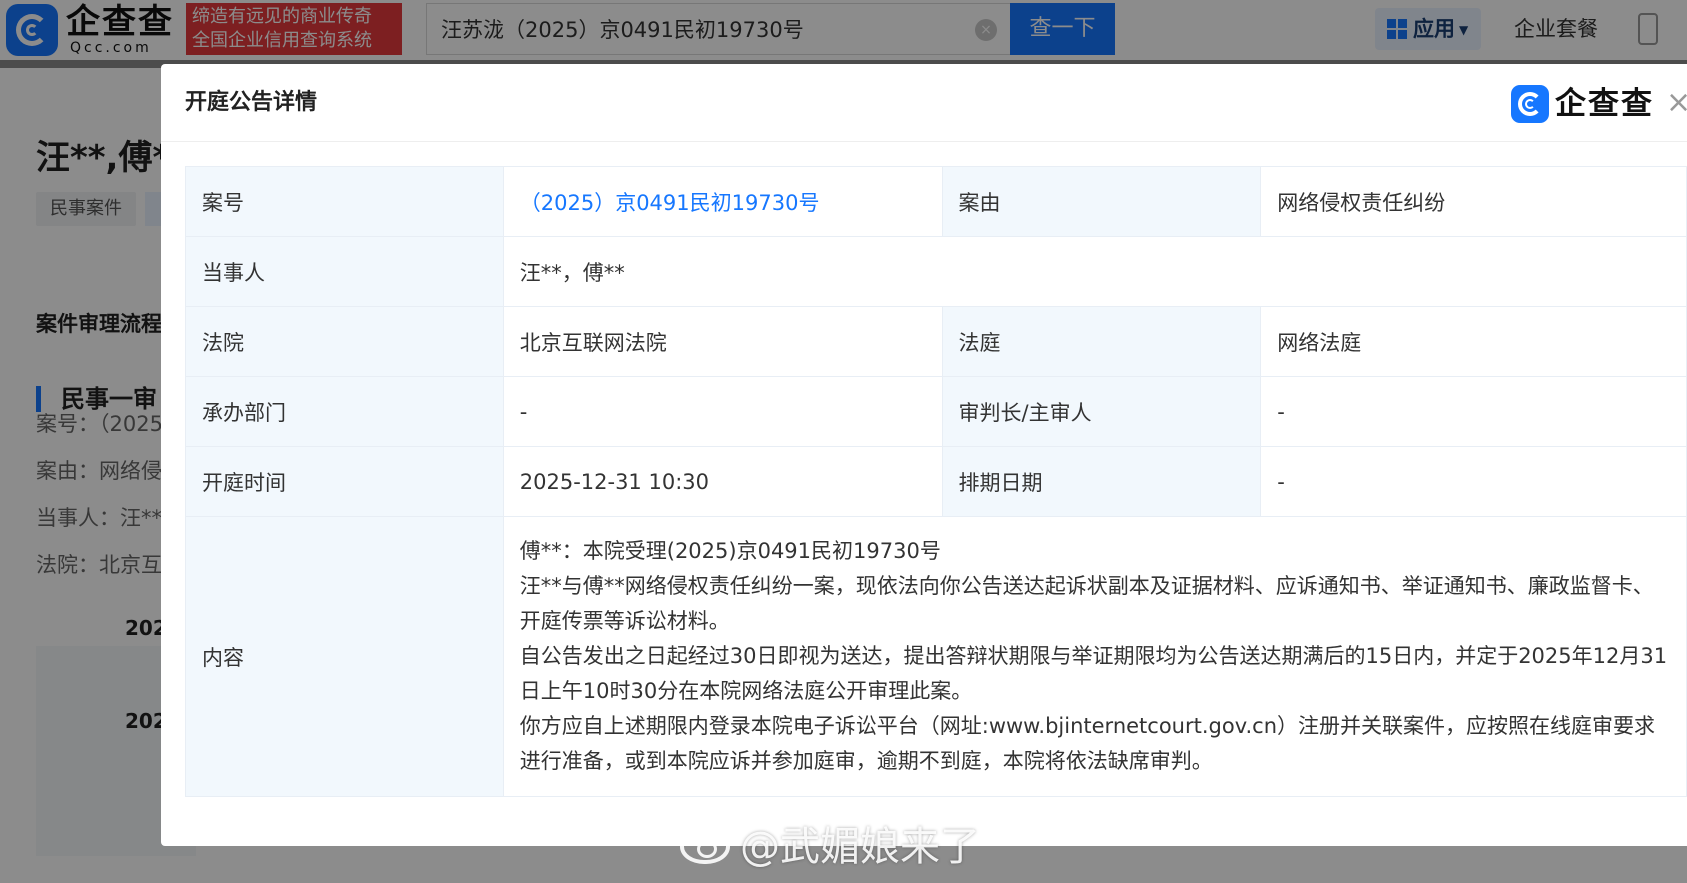  I want to click on case-number-value: （2025）京0491民初19730号, so click(722, 201).